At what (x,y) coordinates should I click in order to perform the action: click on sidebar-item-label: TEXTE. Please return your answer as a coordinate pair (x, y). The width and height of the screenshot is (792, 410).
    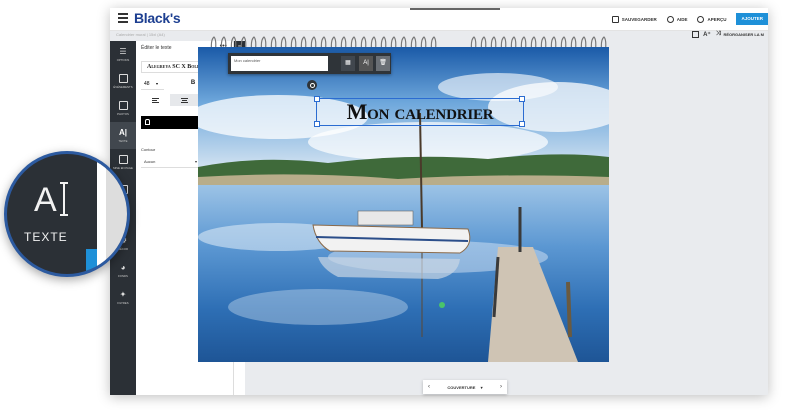
    Looking at the image, I should click on (123, 141).